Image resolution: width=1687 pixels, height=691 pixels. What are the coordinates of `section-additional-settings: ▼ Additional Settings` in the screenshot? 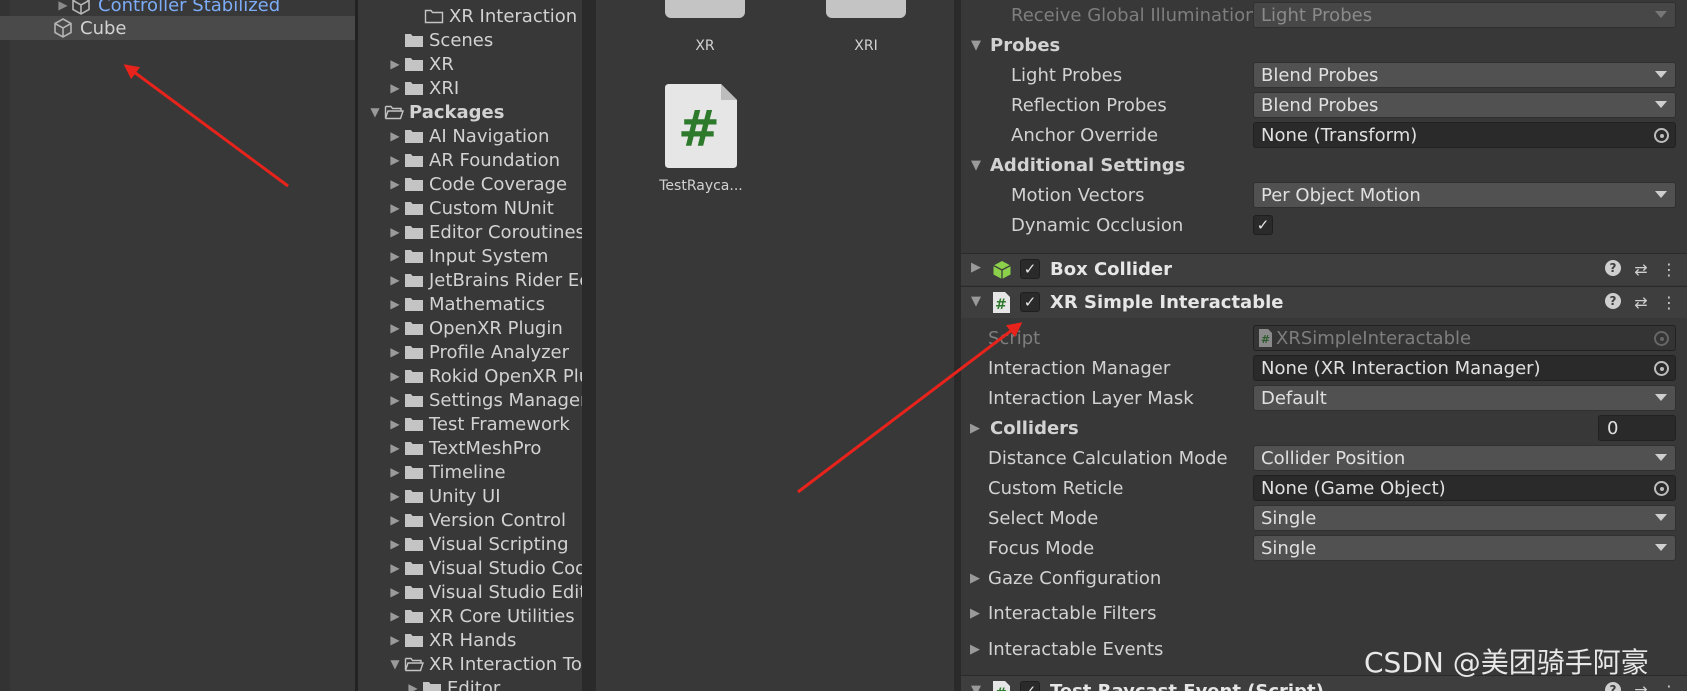 It's located at (1324, 165).